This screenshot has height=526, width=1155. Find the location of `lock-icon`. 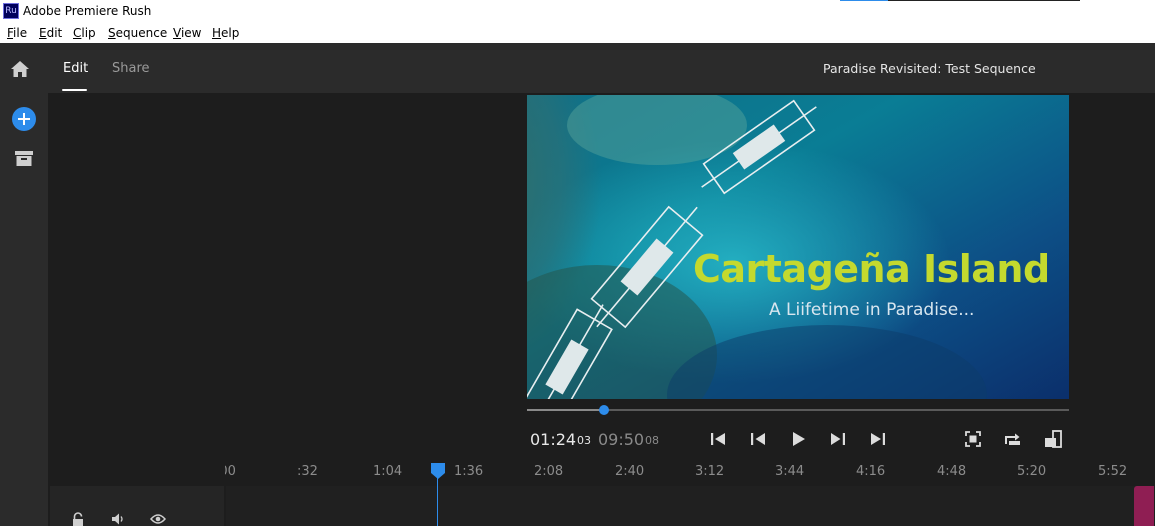

lock-icon is located at coordinates (78, 519).